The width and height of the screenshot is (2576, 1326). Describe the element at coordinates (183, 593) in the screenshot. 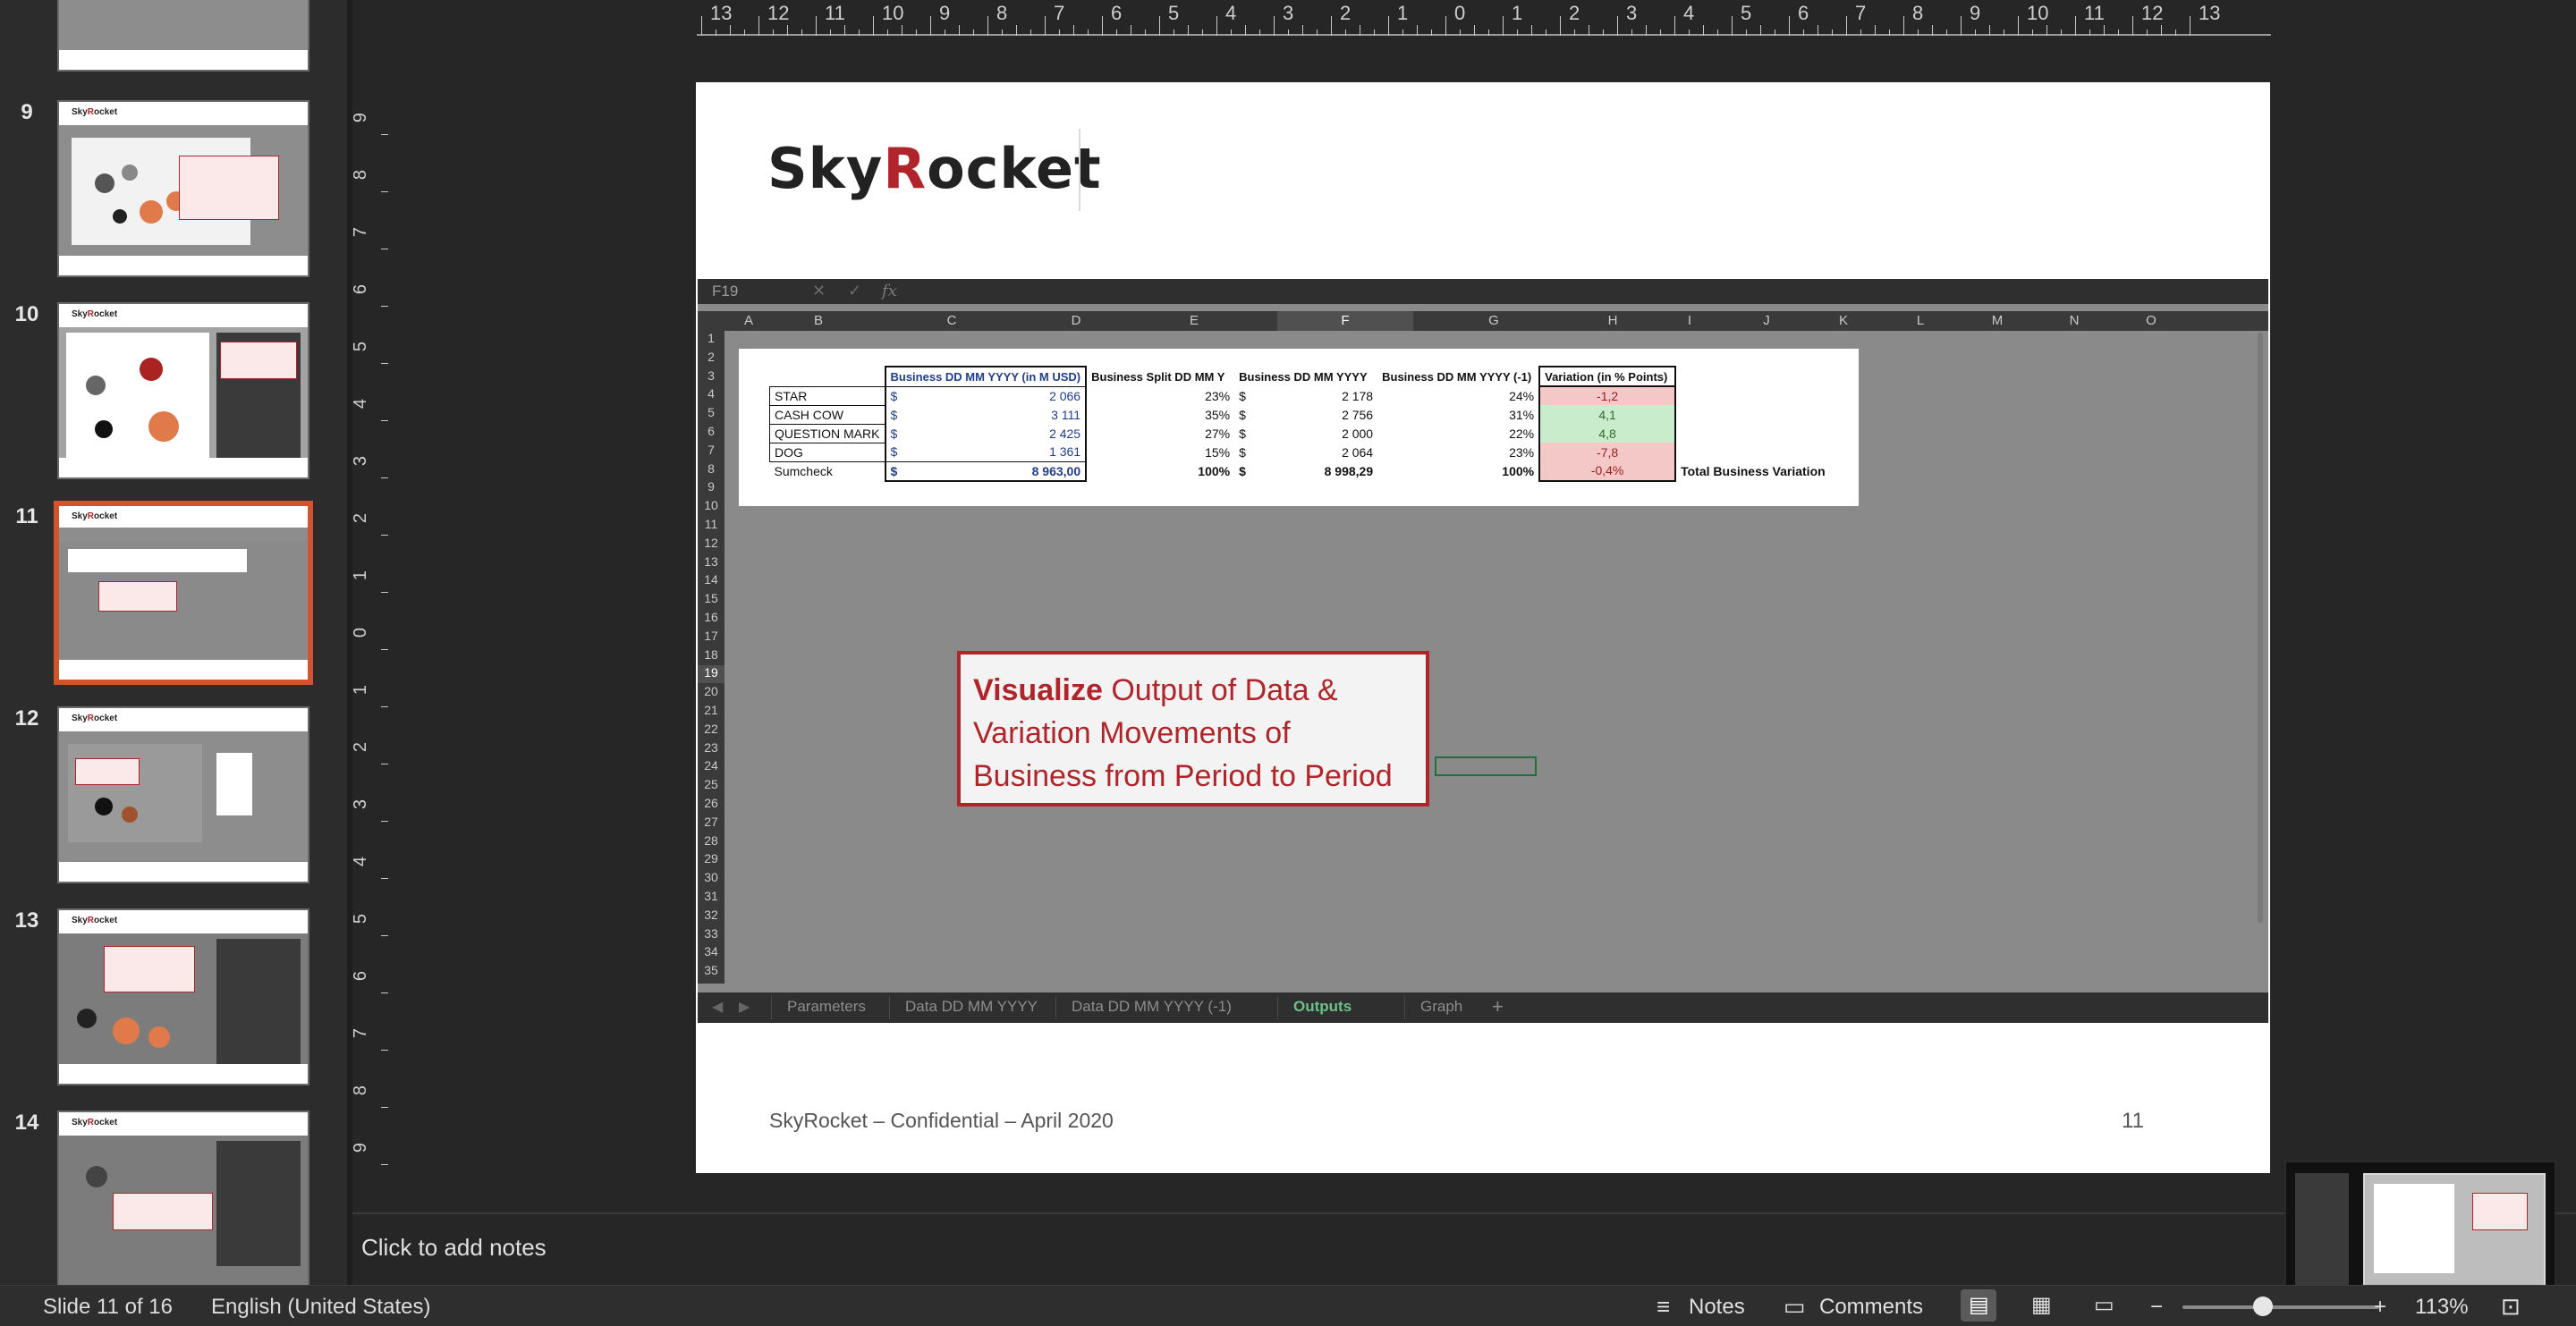

I see `slide-thumbnail-11: SkyRocket` at that location.